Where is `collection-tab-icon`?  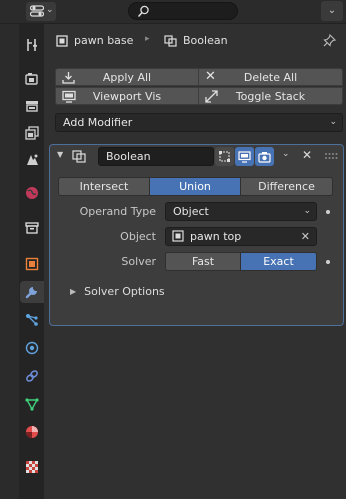
collection-tab-icon is located at coordinates (32, 228).